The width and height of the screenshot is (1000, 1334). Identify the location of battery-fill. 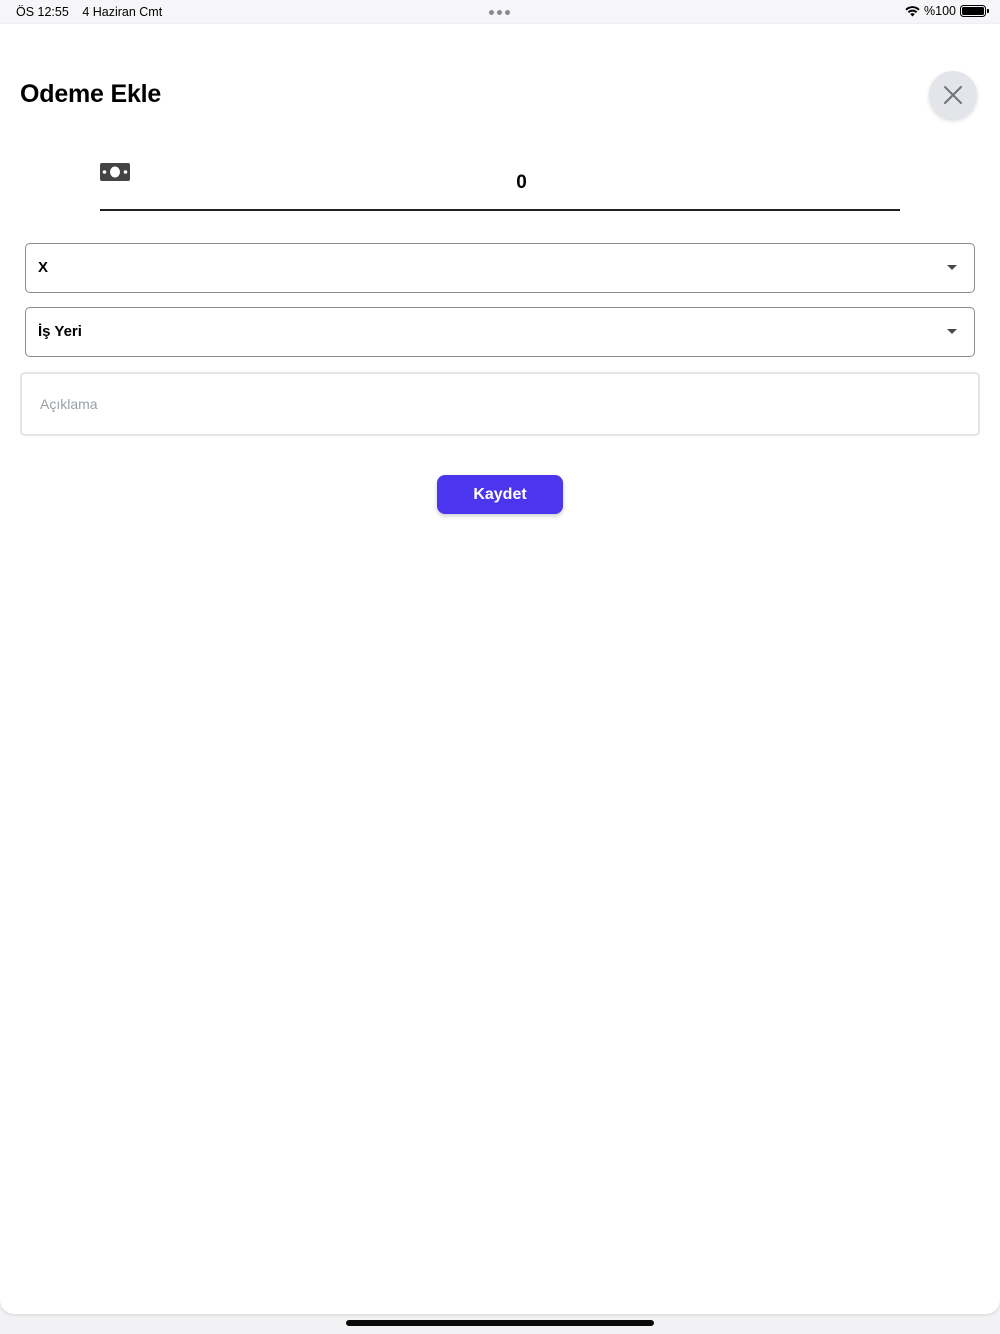
(973, 11).